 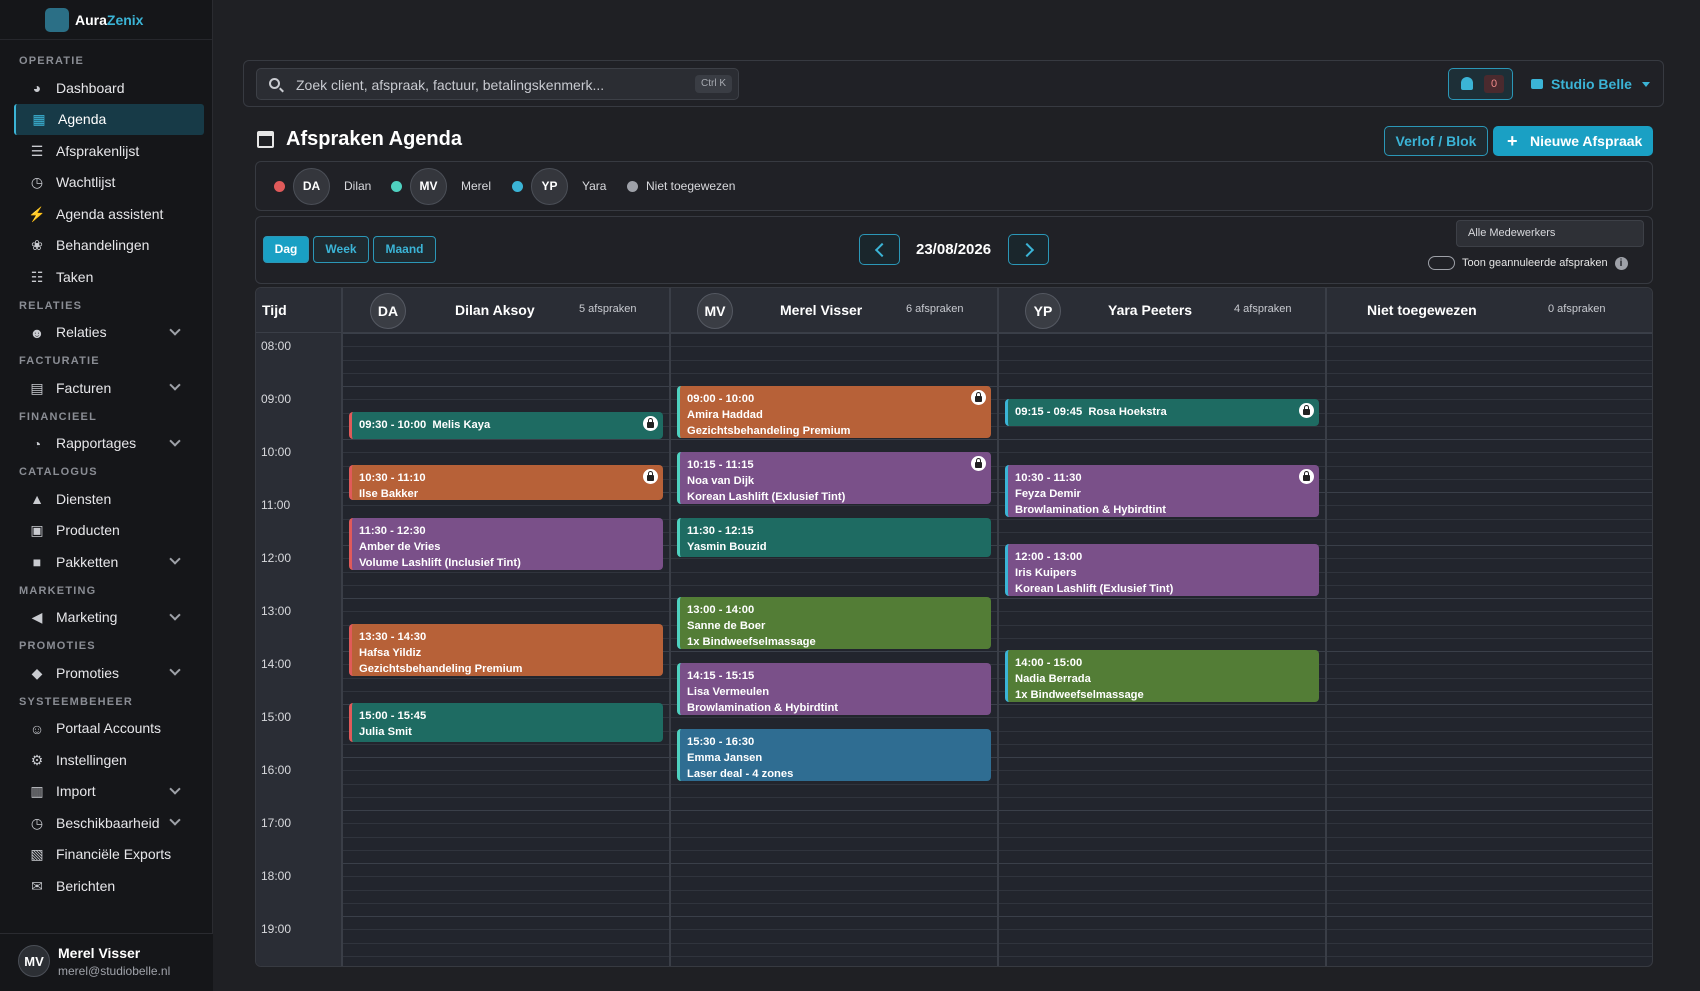 What do you see at coordinates (106, 962) in the screenshot?
I see `user-profile: MV Merel Visser merel@studiobelle.nl` at bounding box center [106, 962].